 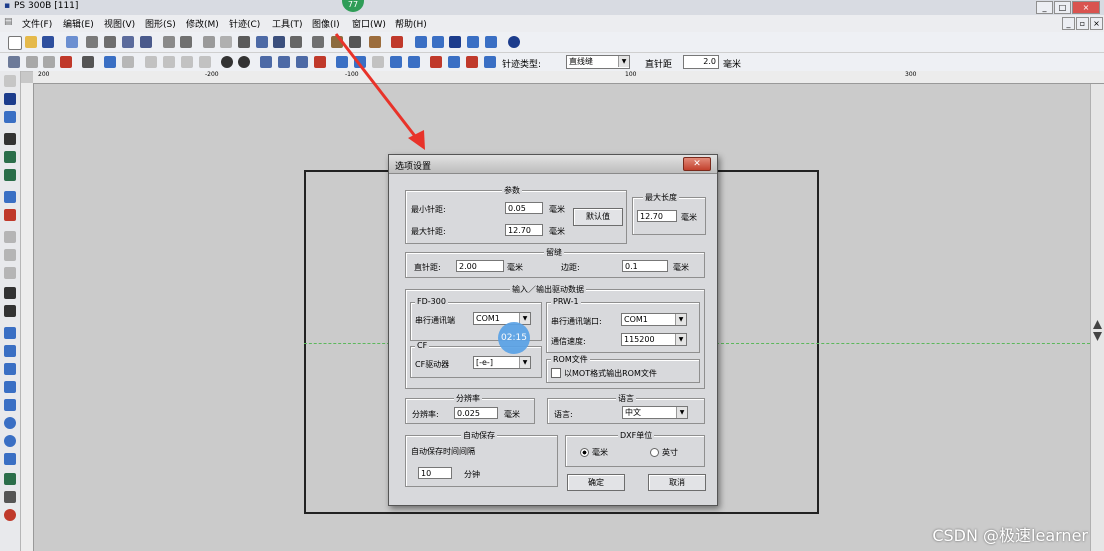 I want to click on gear-icon, so click(x=10, y=497).